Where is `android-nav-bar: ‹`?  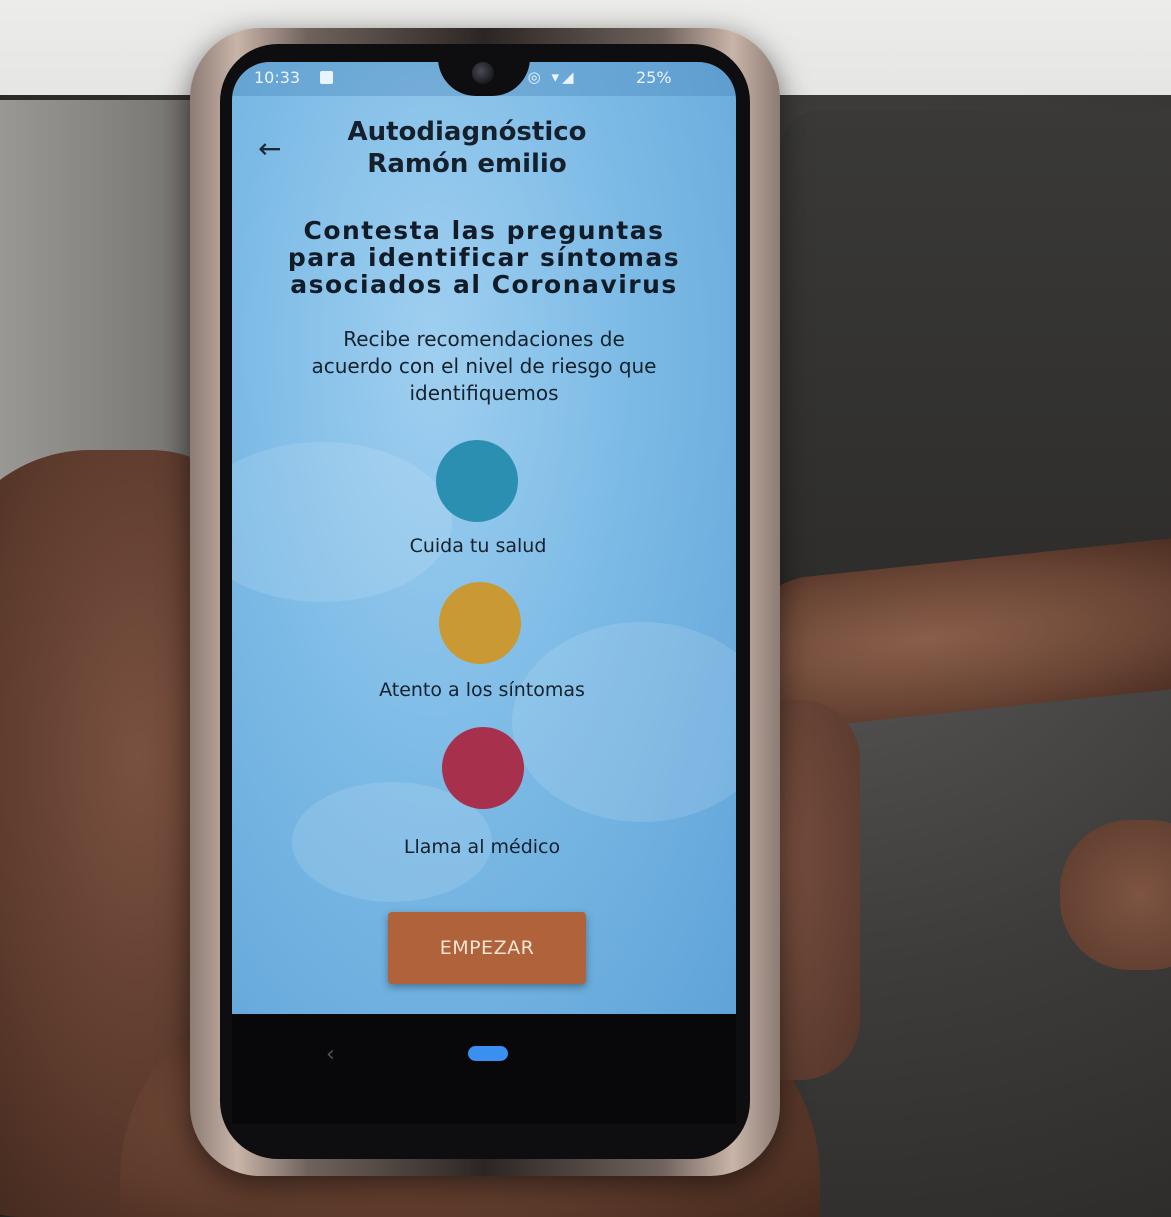
android-nav-bar: ‹ is located at coordinates (484, 1069).